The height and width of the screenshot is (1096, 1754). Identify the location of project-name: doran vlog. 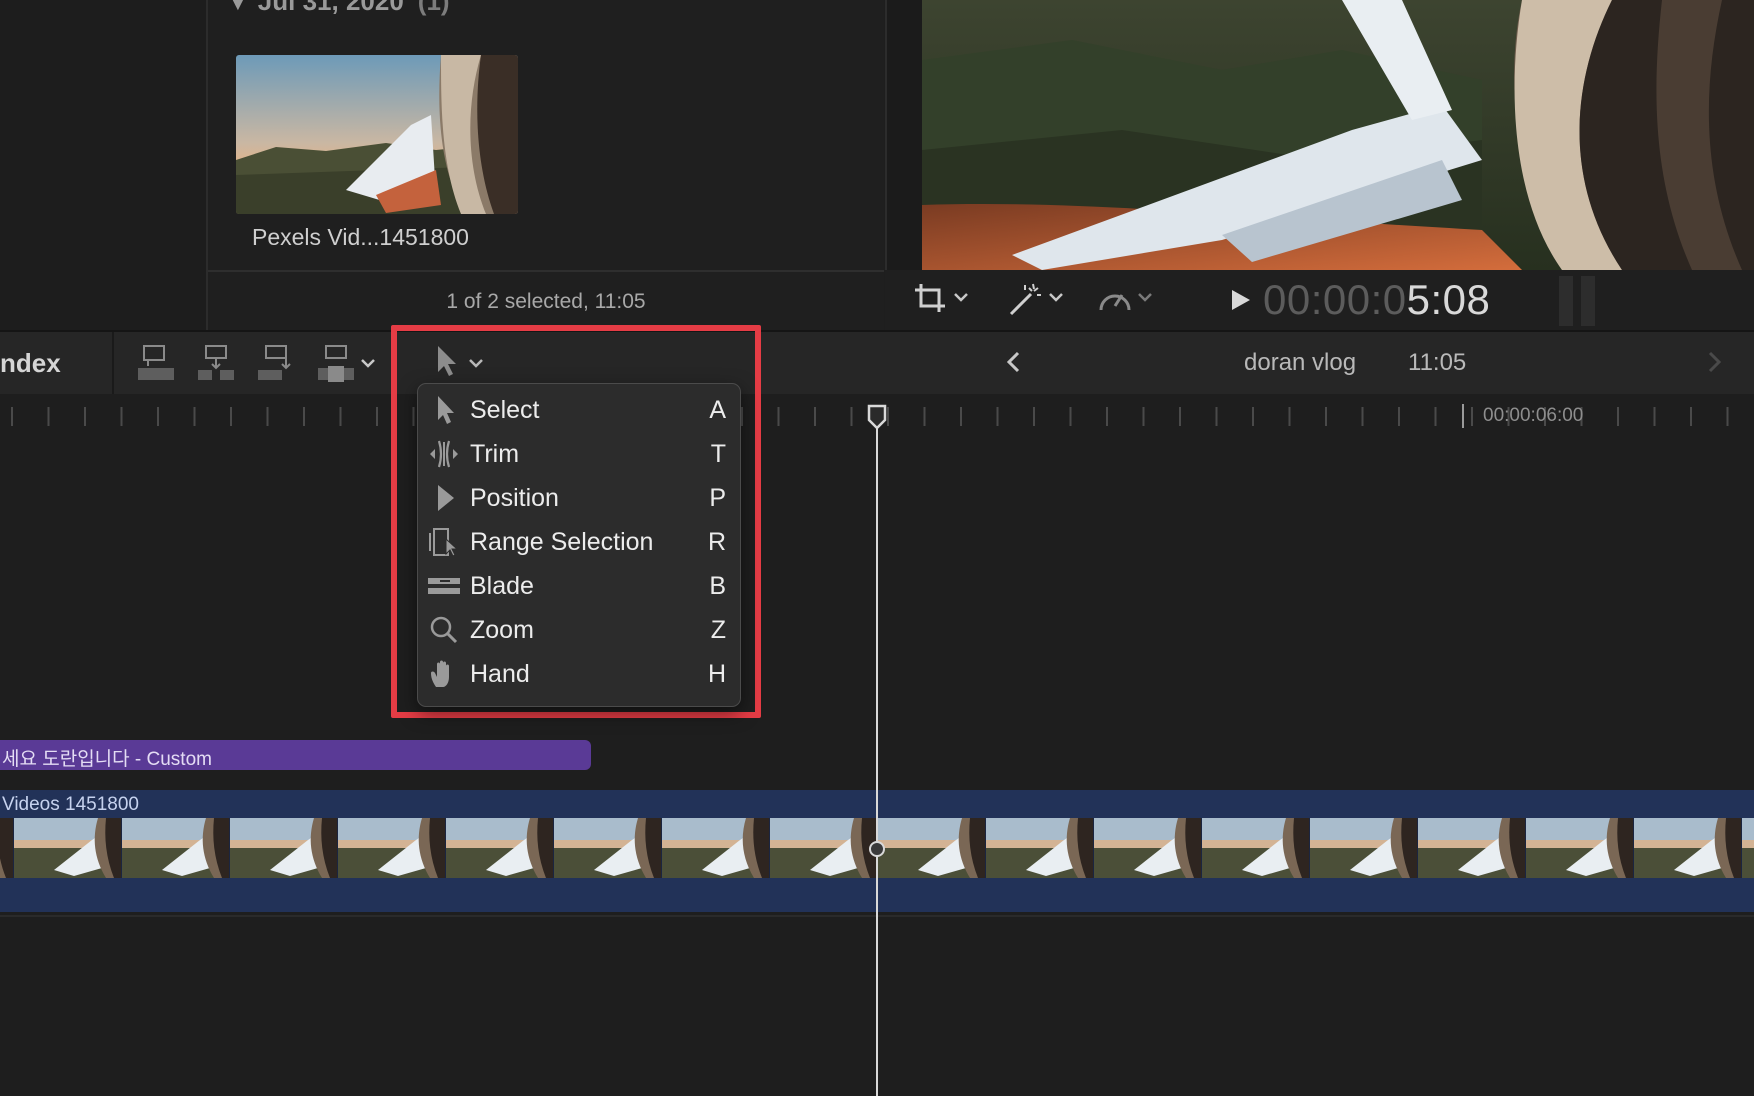
(1300, 362).